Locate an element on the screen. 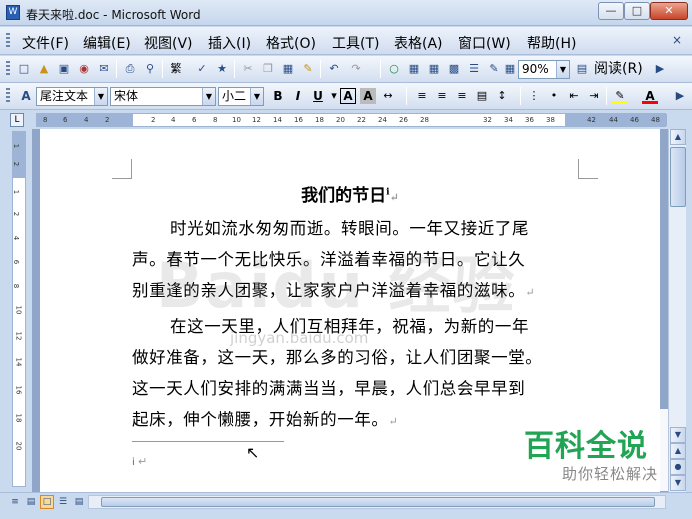 The image size is (692, 519). tables-borders-icon: ▦ is located at coordinates (414, 69).